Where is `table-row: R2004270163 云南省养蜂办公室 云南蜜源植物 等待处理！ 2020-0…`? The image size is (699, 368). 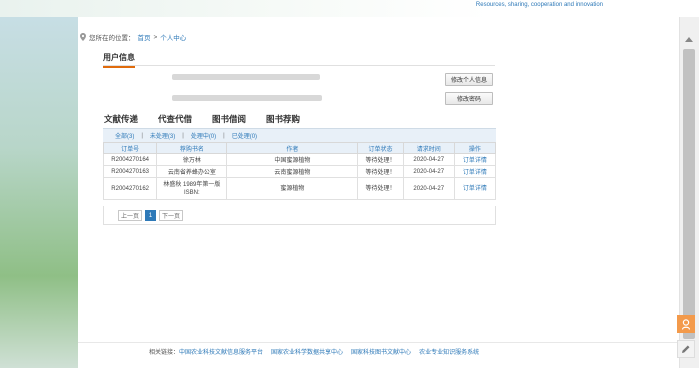
table-row: R2004270163 云南省养蜂办公室 云南蜜源植物 等待处理！ 2020-0… is located at coordinates (299, 171).